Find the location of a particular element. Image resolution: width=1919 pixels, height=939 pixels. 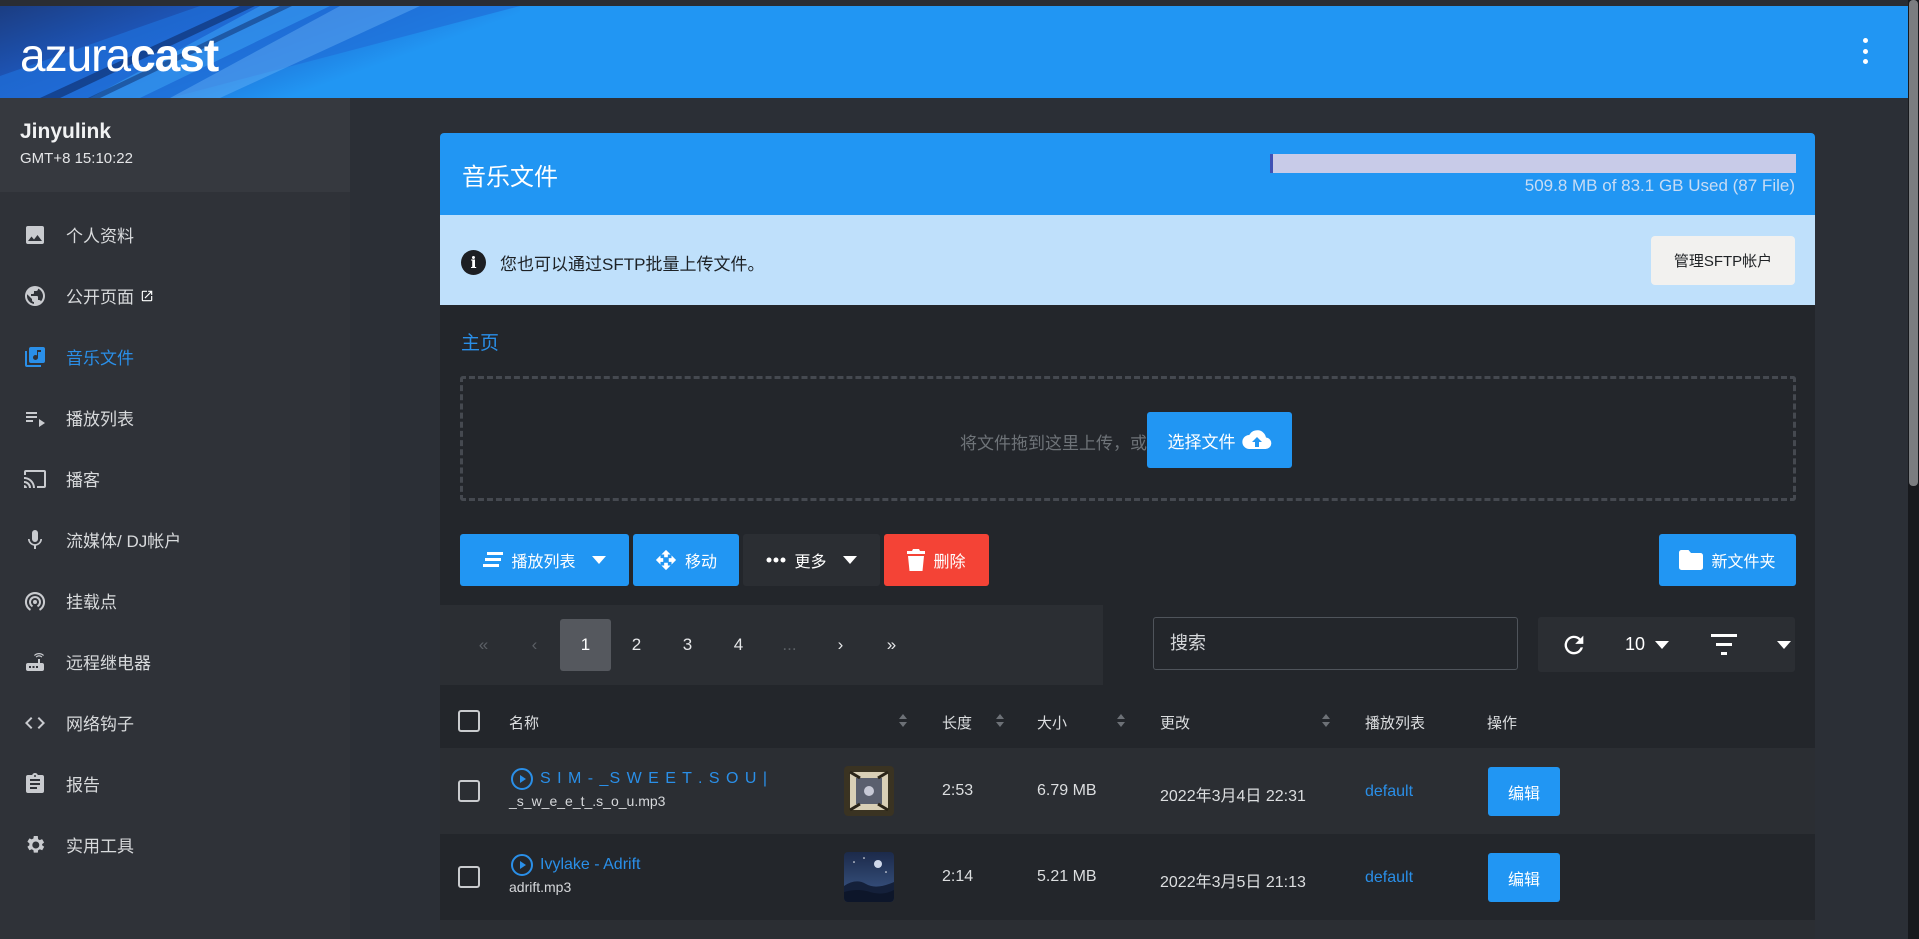

move-button: 移动 is located at coordinates (686, 560).